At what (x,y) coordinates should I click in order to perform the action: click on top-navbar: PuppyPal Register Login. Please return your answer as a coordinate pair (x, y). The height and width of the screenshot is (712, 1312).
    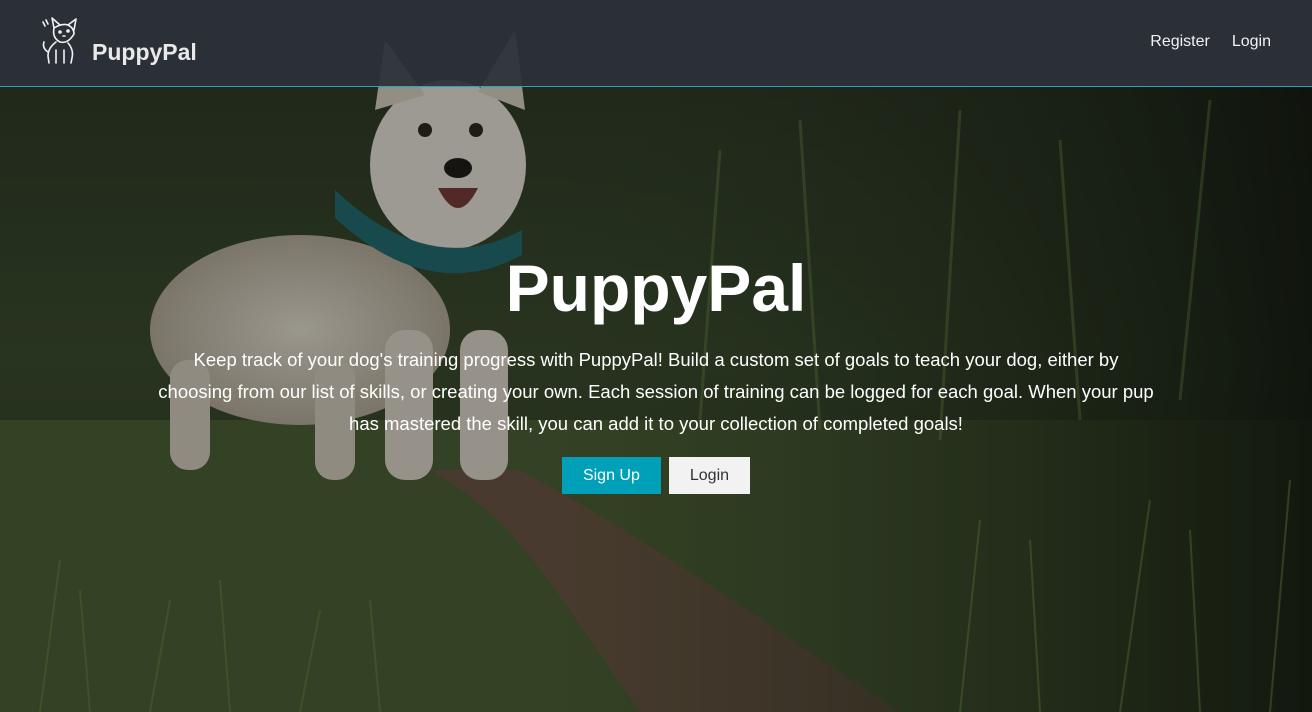
    Looking at the image, I should click on (656, 43).